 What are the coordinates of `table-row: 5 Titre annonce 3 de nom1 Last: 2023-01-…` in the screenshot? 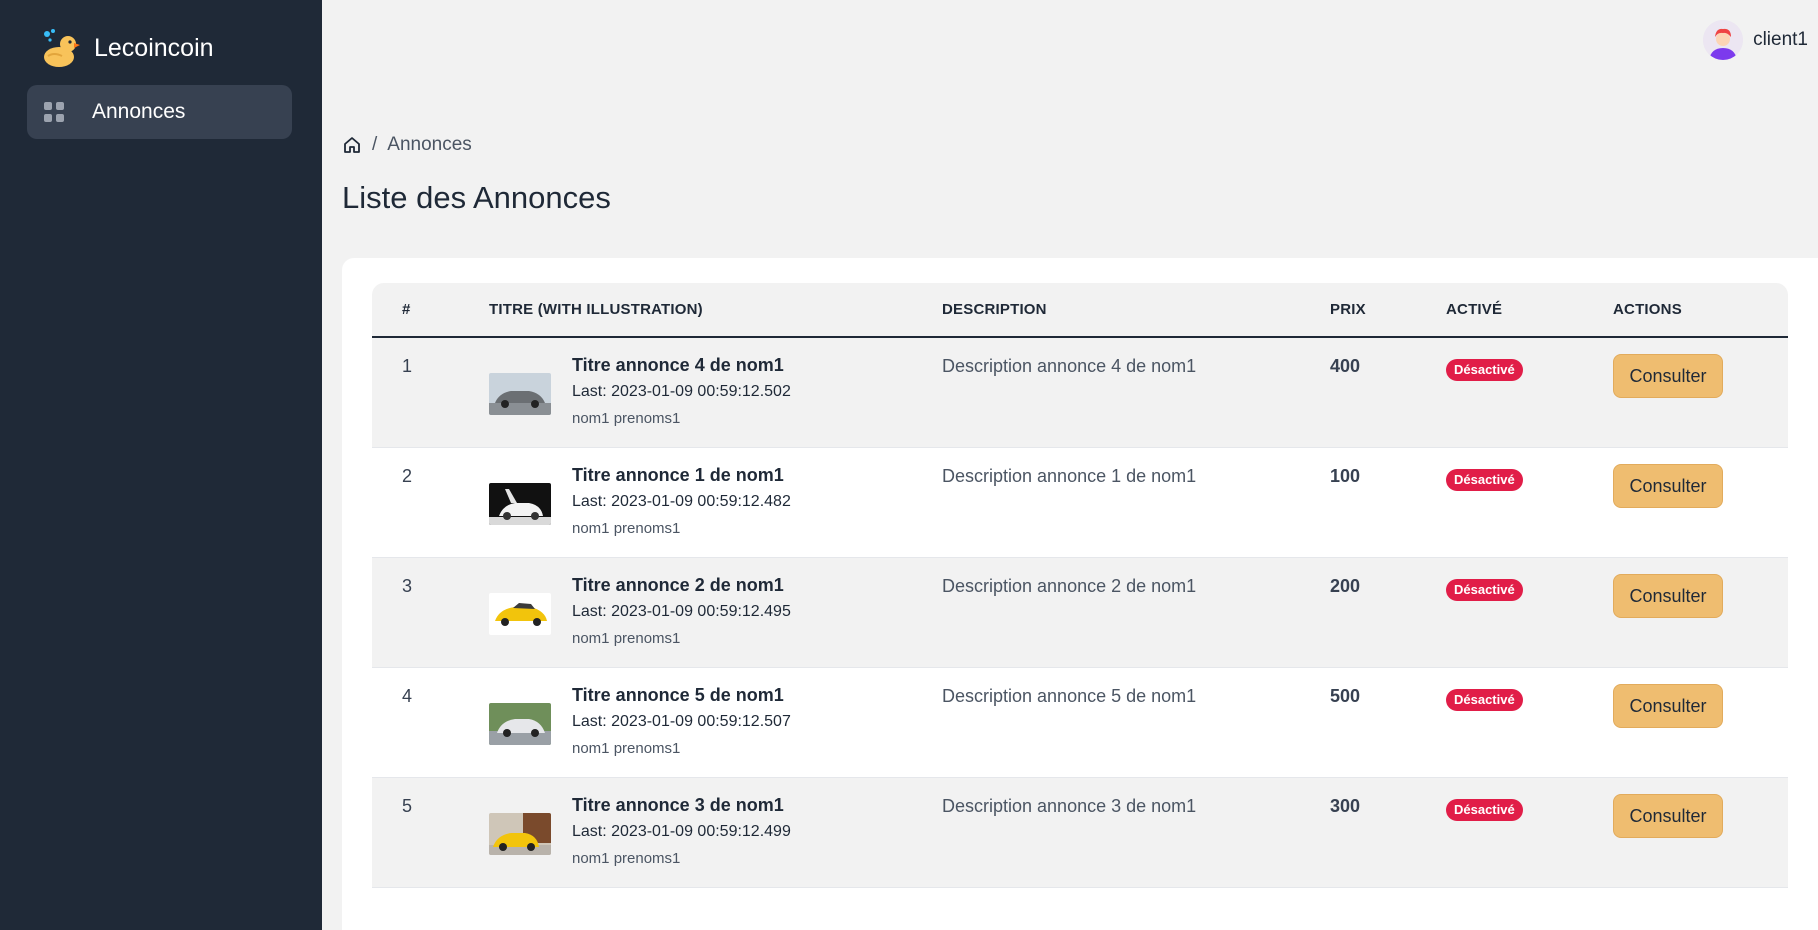 It's located at (1080, 833).